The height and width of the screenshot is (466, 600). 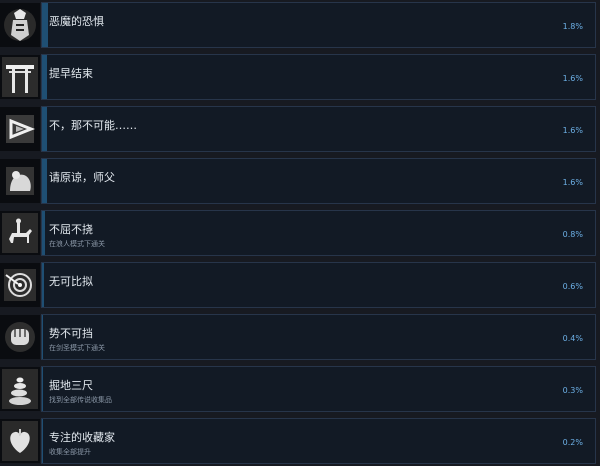 I want to click on achievement-title: 无可比拟, so click(x=71, y=281).